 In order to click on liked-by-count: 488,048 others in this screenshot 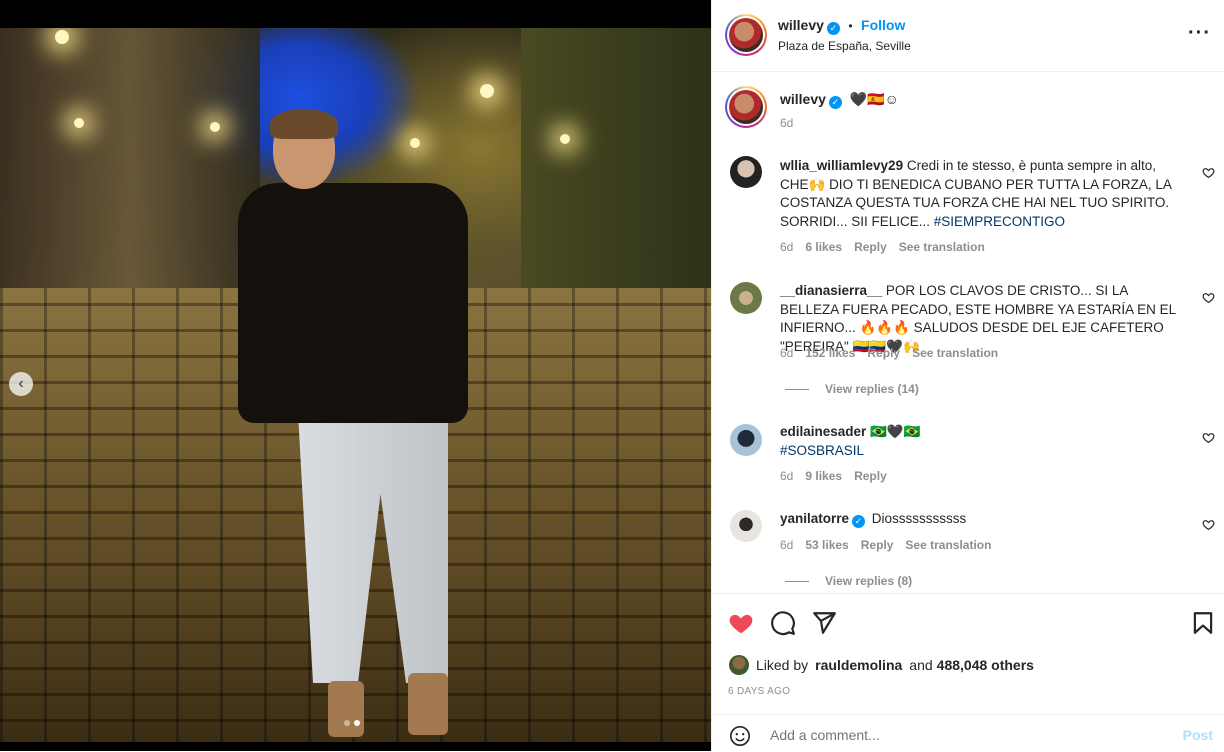, I will do `click(985, 665)`.